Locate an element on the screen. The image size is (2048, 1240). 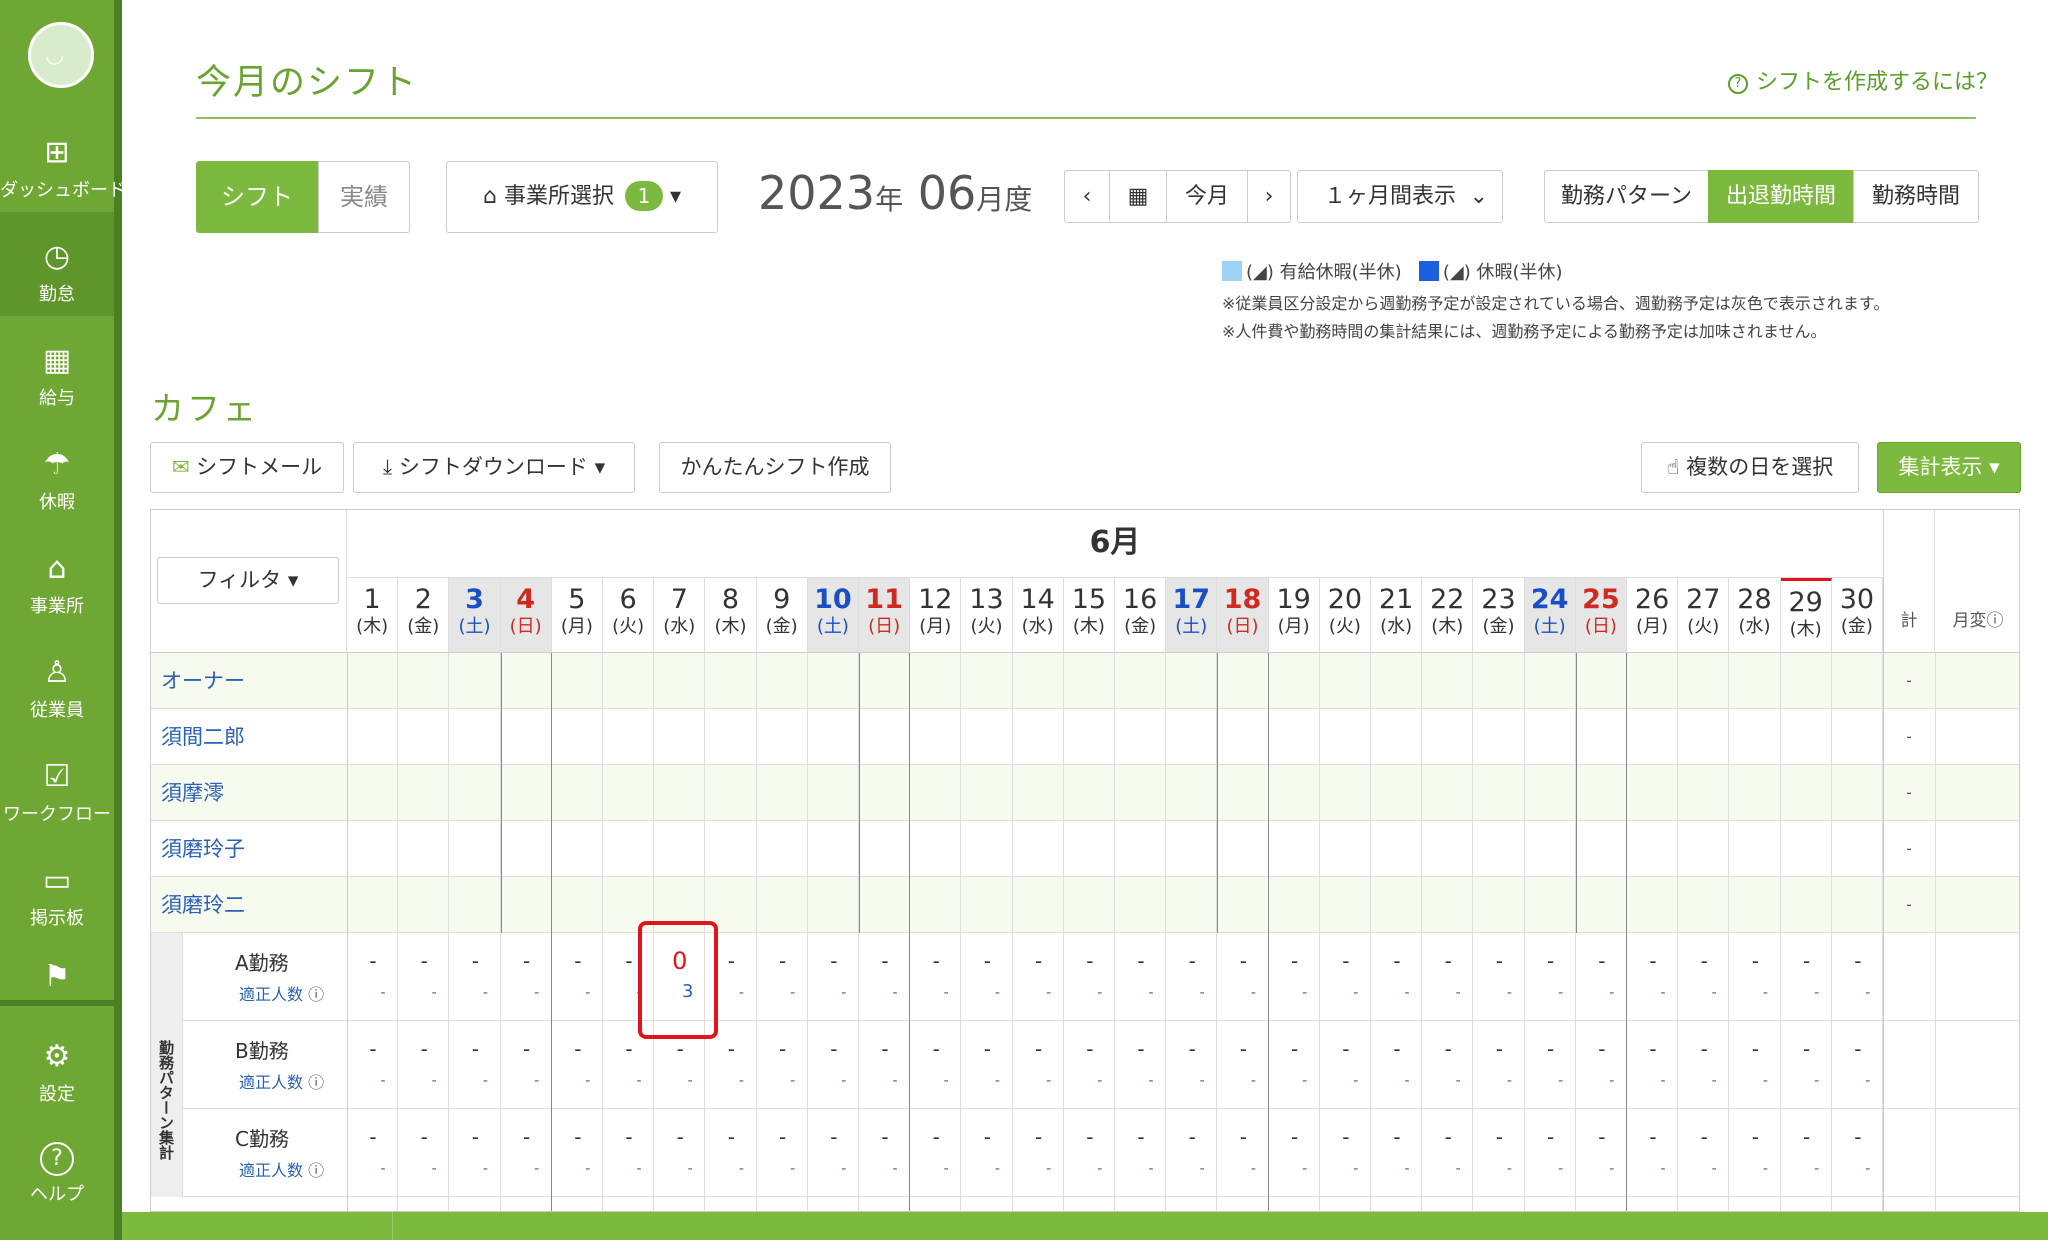
day-header: 25 (日) is located at coordinates (1601, 615).